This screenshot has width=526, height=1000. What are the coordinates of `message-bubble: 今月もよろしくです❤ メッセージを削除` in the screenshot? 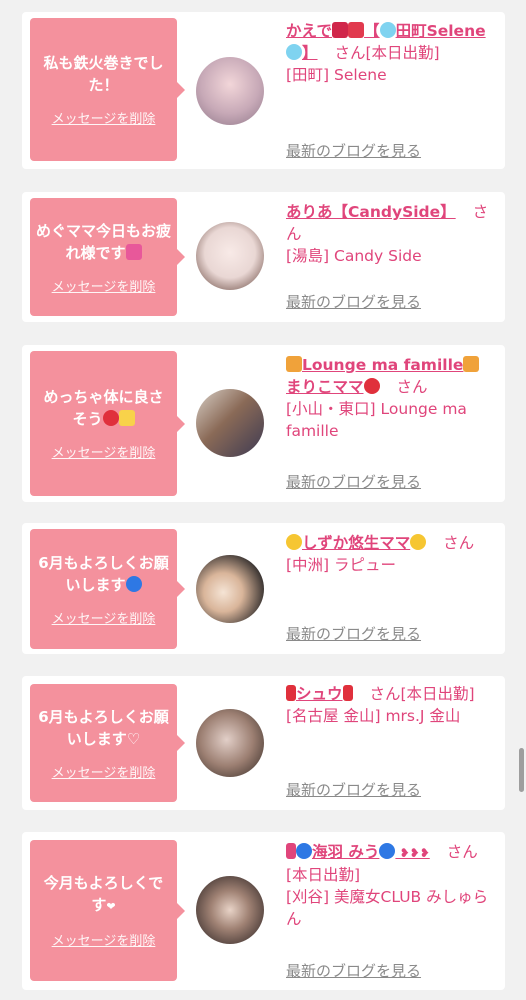 It's located at (107, 910).